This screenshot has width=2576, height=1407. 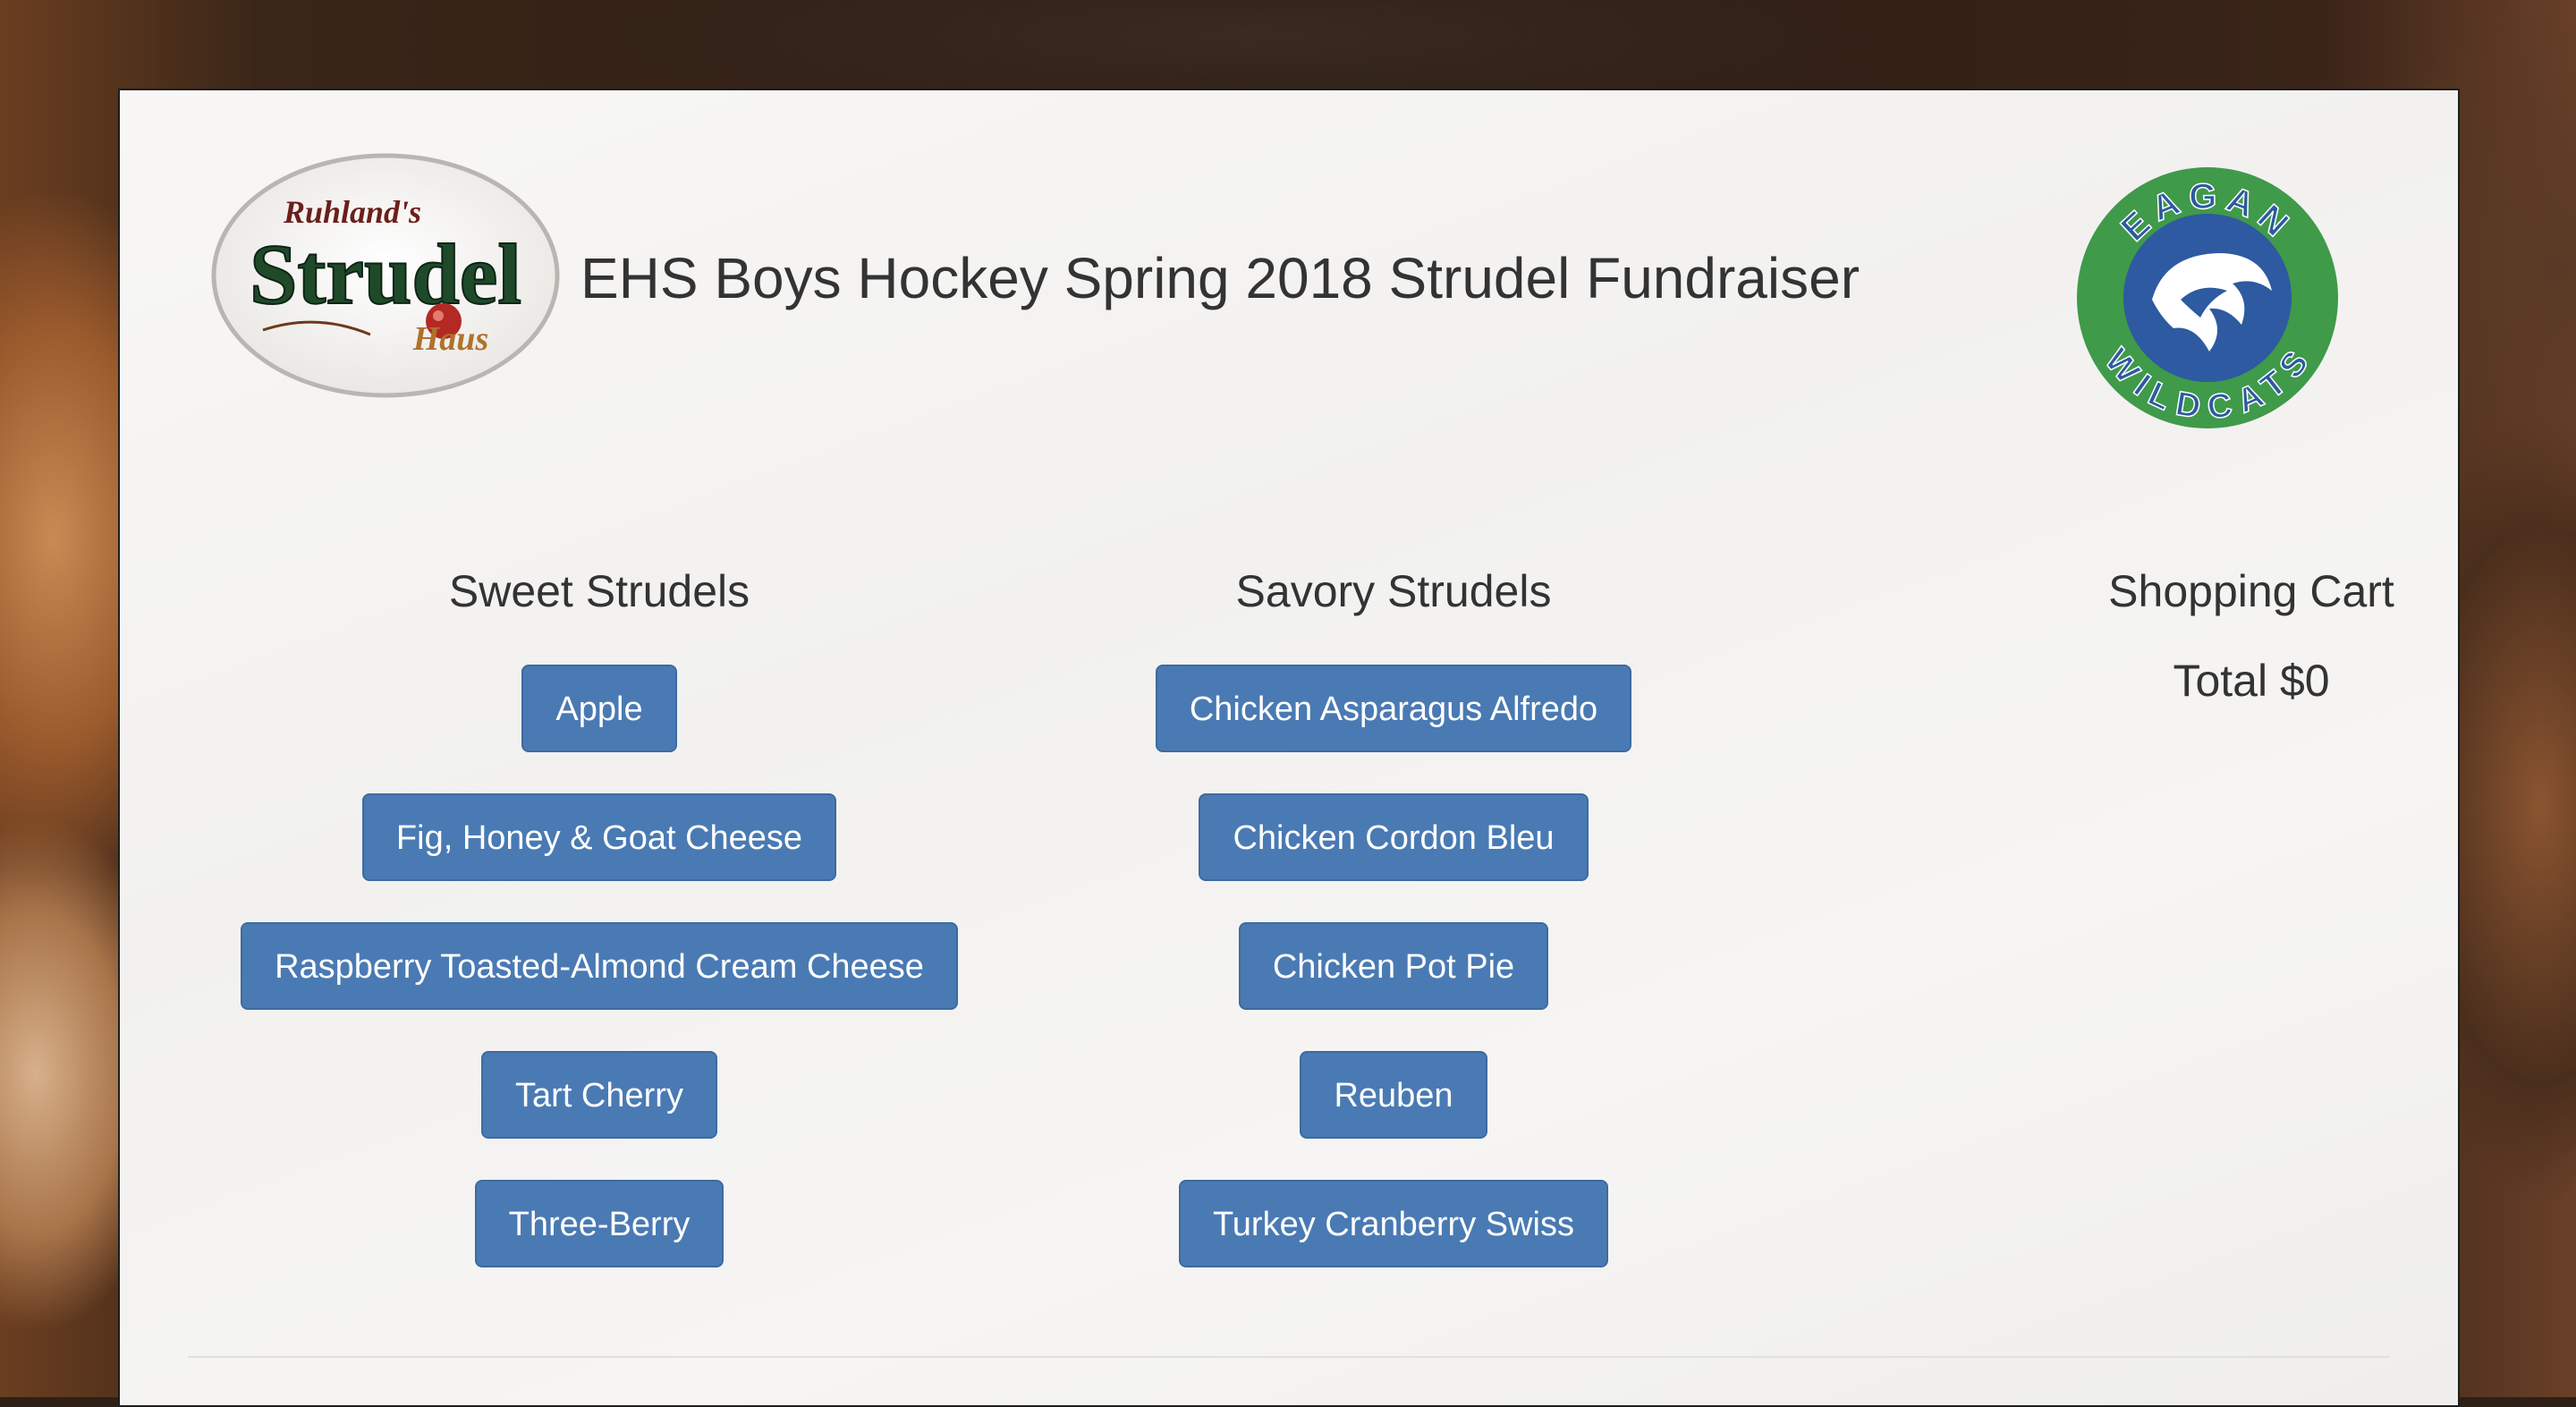 I want to click on sweet-apple-button: Apple, so click(x=599, y=708).